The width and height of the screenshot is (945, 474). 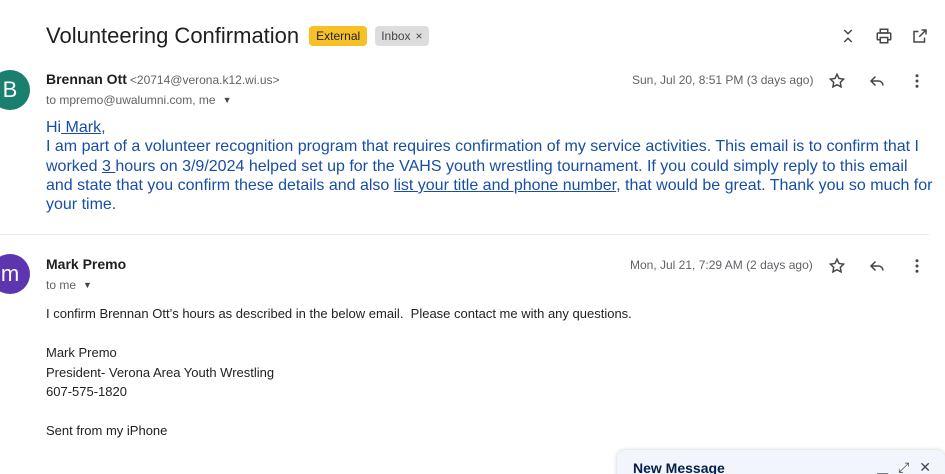 I want to click on hours-value: 3, so click(x=109, y=166).